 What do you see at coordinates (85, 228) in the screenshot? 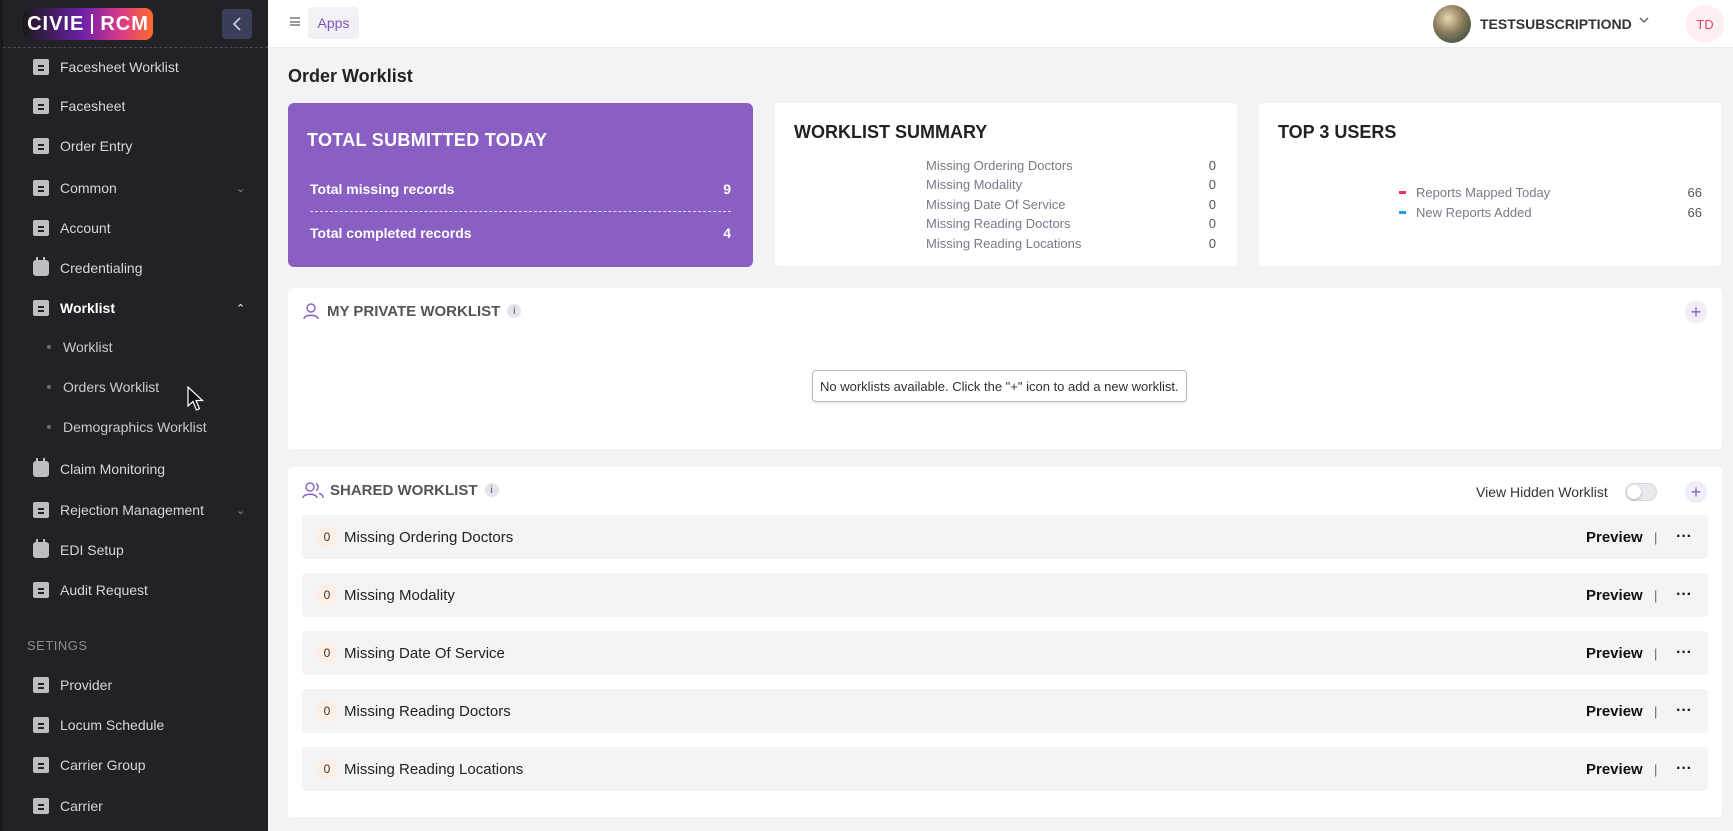
I see `sidebar-item-label: Account` at bounding box center [85, 228].